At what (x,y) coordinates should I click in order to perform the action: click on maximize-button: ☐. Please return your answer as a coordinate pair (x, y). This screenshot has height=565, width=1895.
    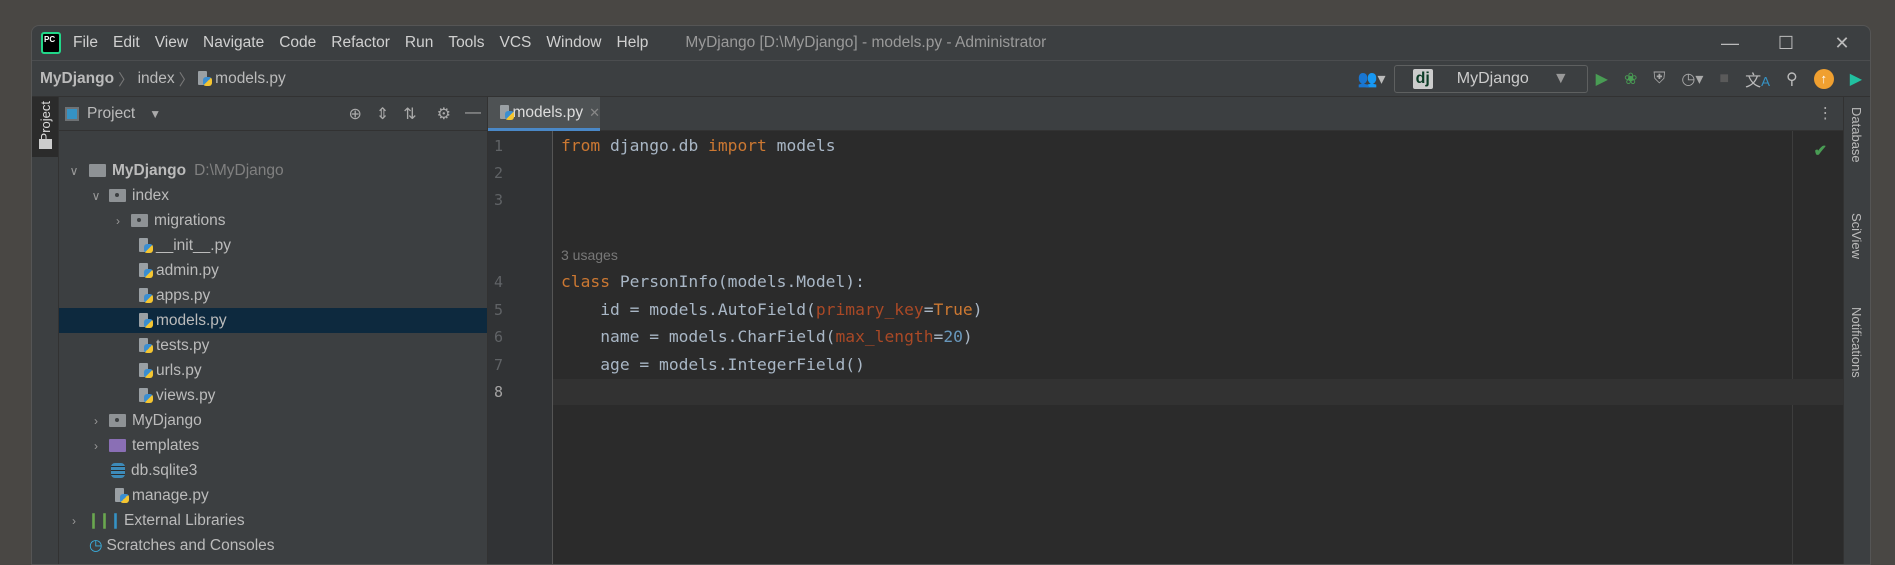
    Looking at the image, I should click on (1786, 43).